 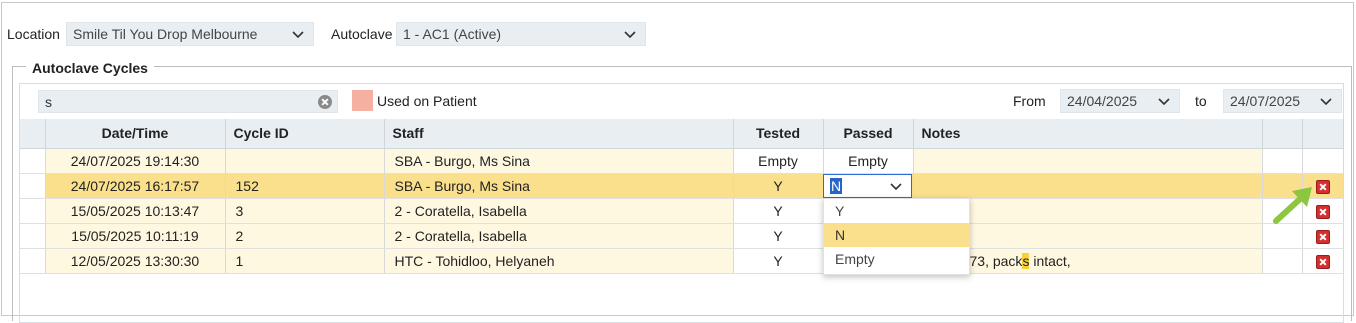 I want to click on column-header-datetime: Date/Time, so click(x=135, y=134).